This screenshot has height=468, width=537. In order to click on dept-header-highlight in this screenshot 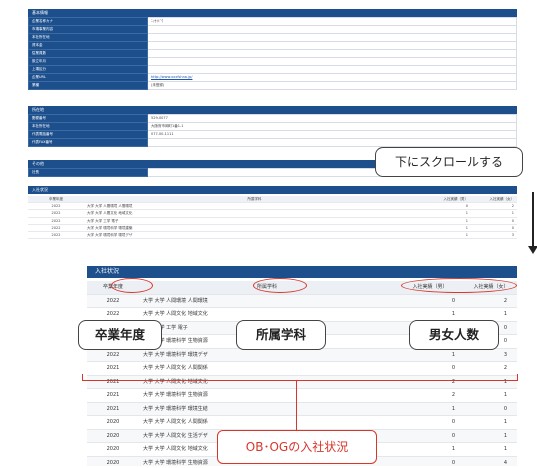, I will do `click(280, 285)`.